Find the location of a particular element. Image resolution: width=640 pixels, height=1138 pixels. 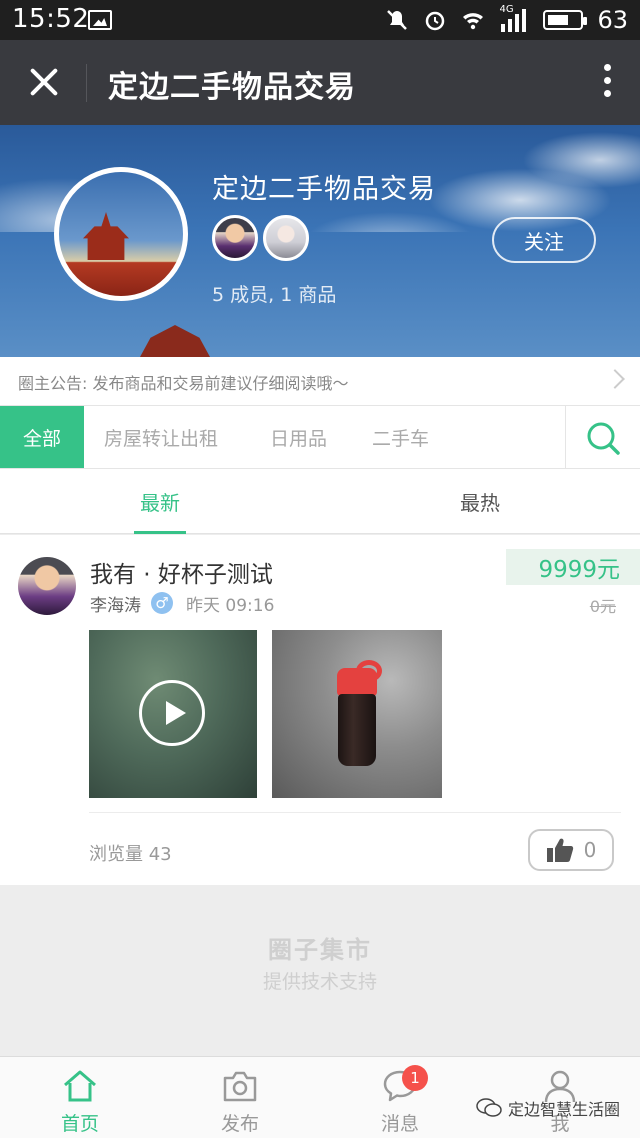

watermark-text: 定边智慧生活圈 is located at coordinates (564, 1109).